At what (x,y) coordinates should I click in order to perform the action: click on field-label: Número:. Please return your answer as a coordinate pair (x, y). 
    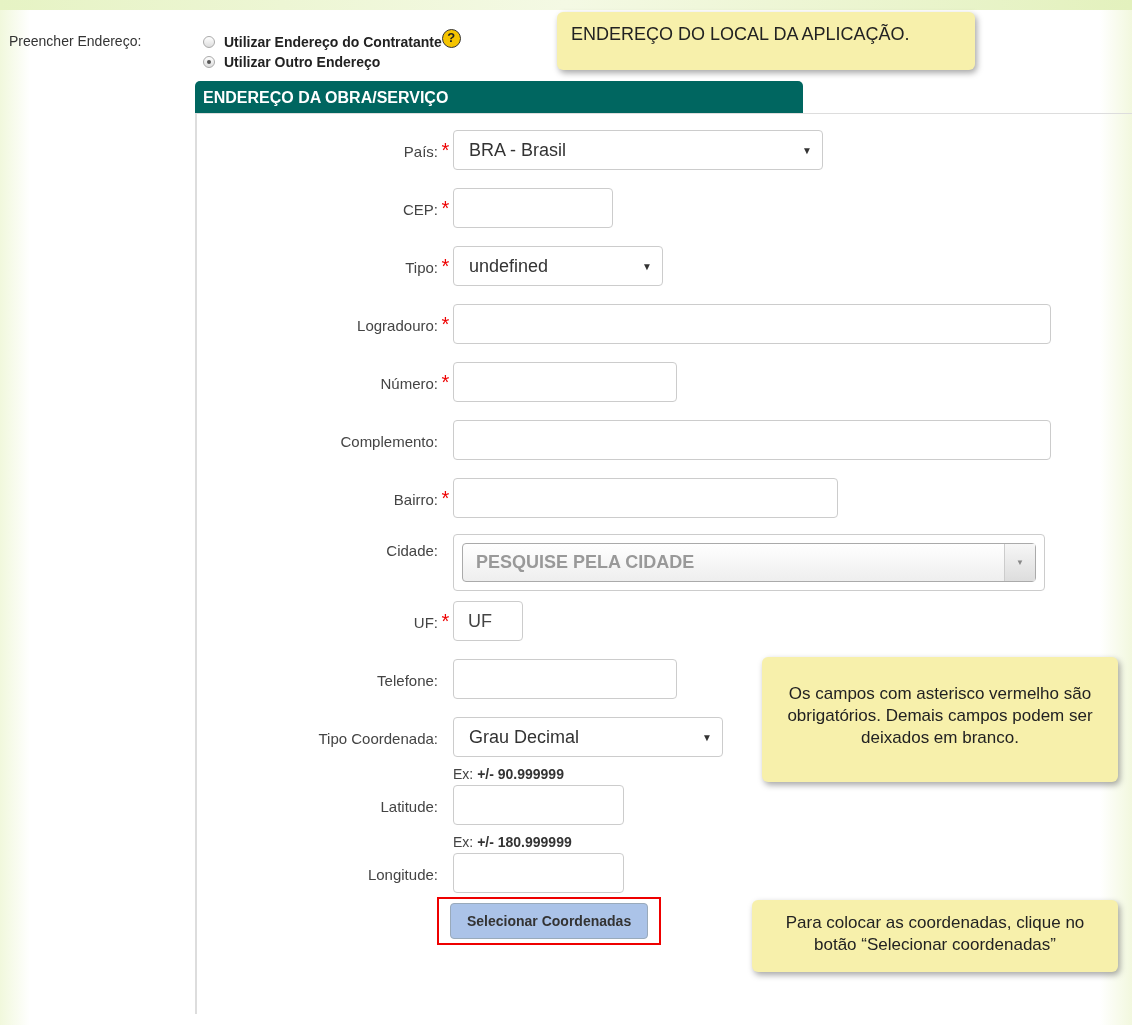
    Looking at the image, I should click on (409, 383).